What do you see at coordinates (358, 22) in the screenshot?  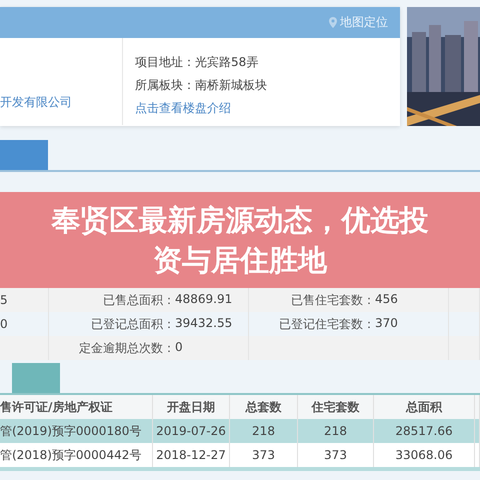 I see `map-link: 地图定位` at bounding box center [358, 22].